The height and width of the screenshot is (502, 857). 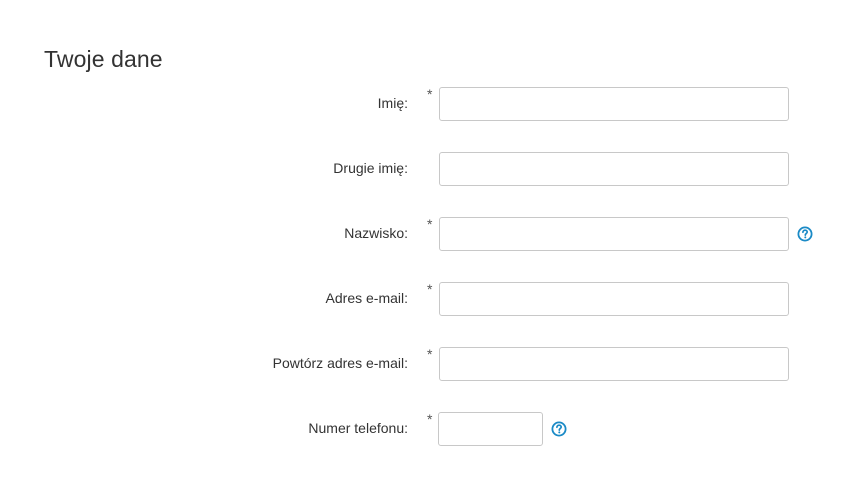 What do you see at coordinates (428, 233) in the screenshot?
I see `form-row-last-name: Nazwisko: *` at bounding box center [428, 233].